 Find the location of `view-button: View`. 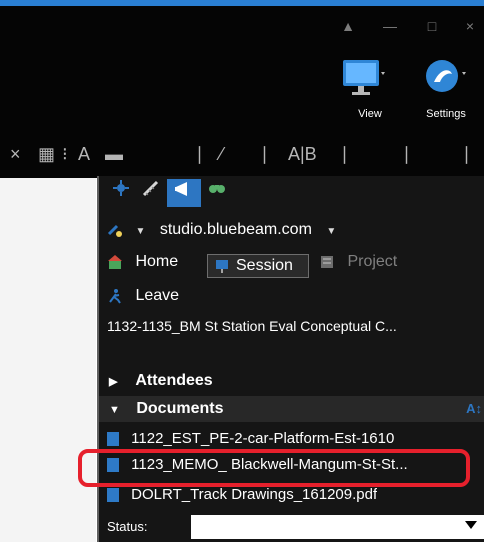

view-button: View is located at coordinates (370, 92).